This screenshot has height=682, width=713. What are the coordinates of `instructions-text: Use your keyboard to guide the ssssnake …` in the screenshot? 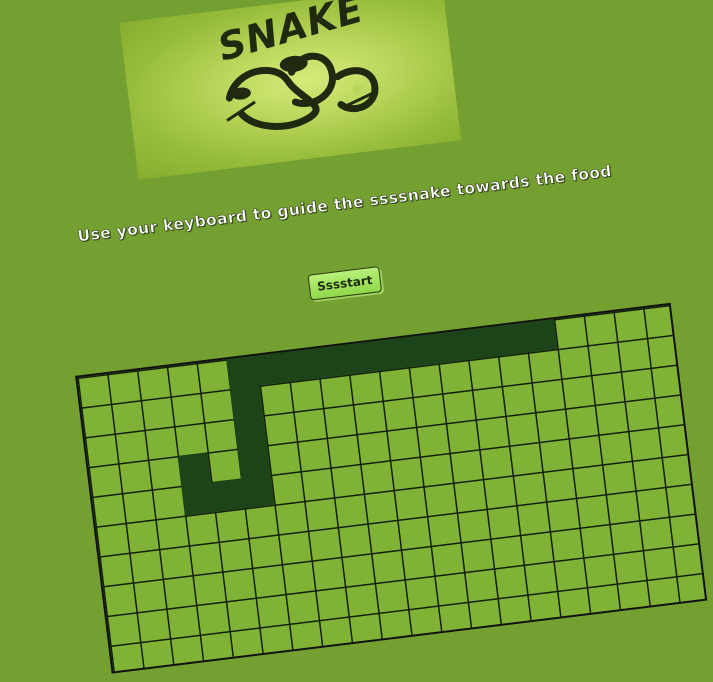 It's located at (344, 204).